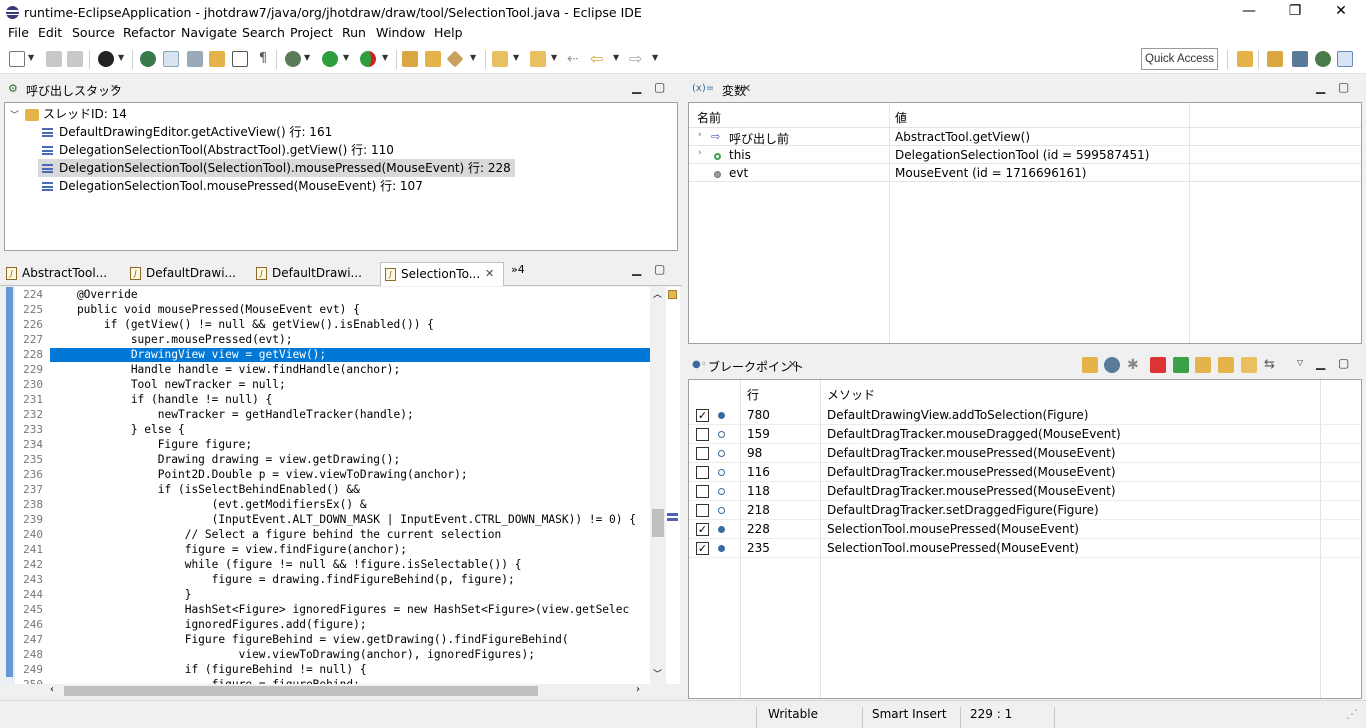 This screenshot has width=1366, height=728. What do you see at coordinates (240, 59) in the screenshot?
I see `block-selection-icon` at bounding box center [240, 59].